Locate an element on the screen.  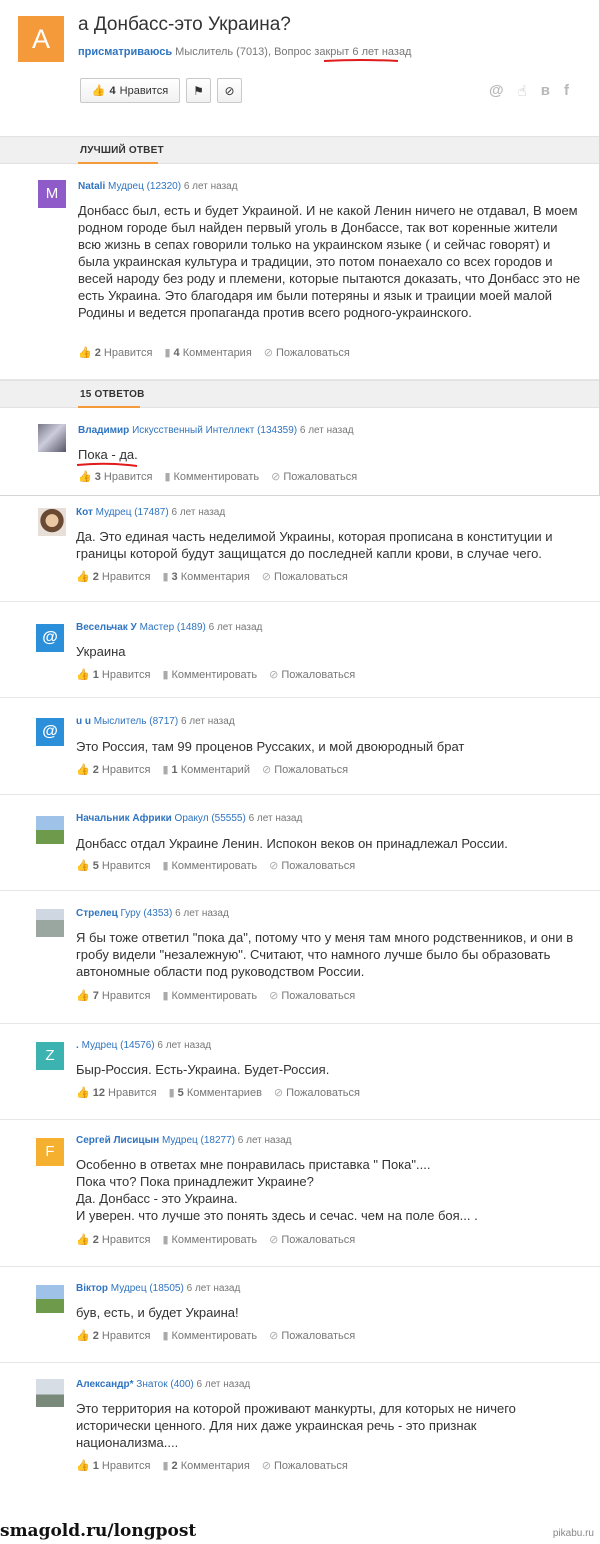
comments-action: ▮ 1 Комментарий is located at coordinates (206, 769).